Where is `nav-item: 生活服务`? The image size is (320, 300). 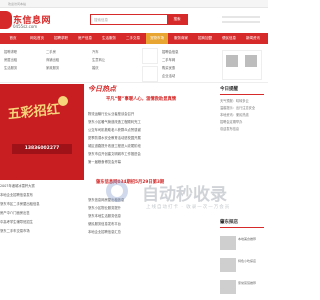 nav-item: 生活服务 is located at coordinates (109, 38).